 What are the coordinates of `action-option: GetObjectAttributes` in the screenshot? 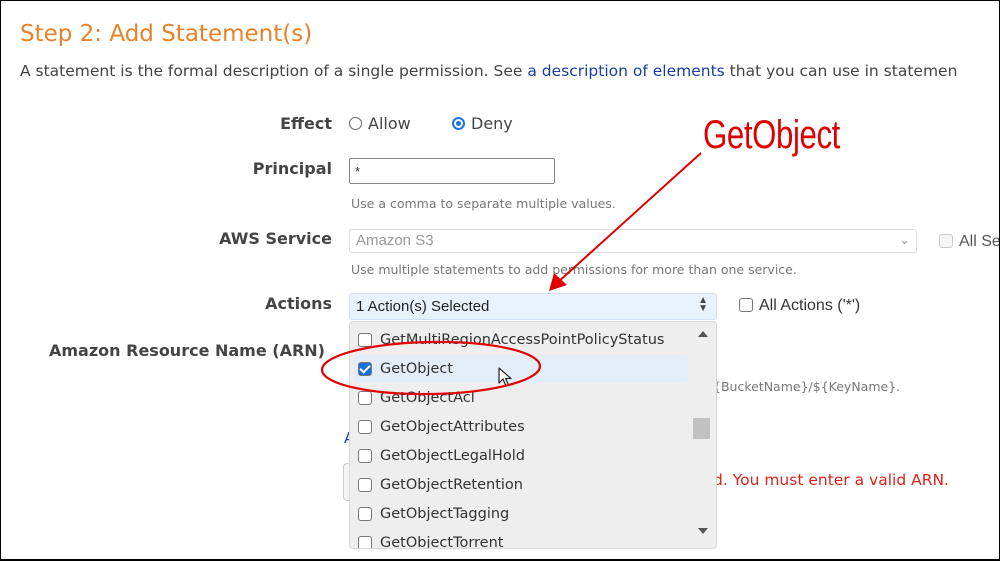 It's located at (520, 427).